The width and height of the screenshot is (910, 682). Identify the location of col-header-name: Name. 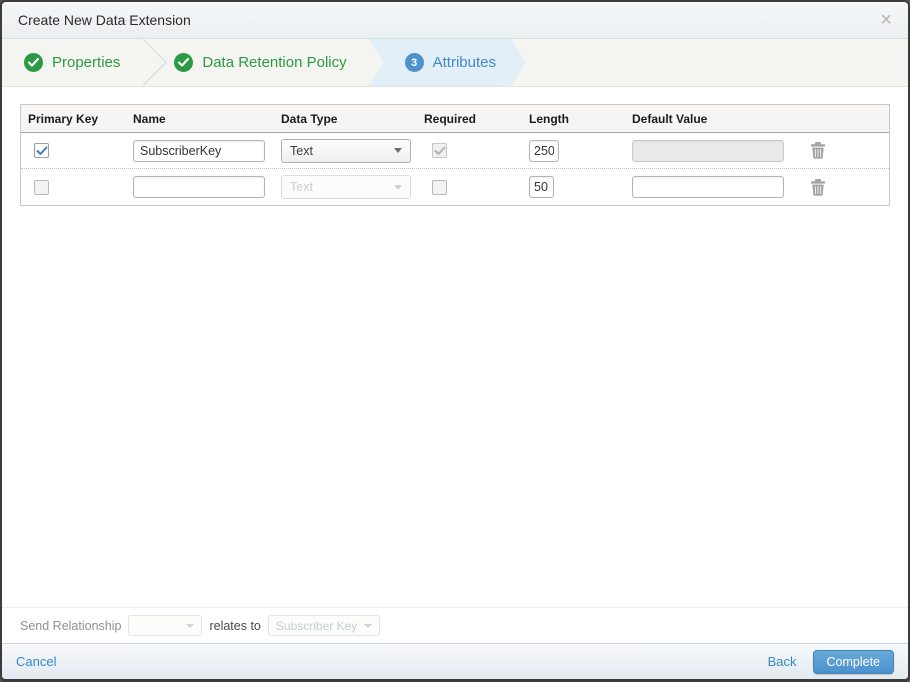
(149, 118).